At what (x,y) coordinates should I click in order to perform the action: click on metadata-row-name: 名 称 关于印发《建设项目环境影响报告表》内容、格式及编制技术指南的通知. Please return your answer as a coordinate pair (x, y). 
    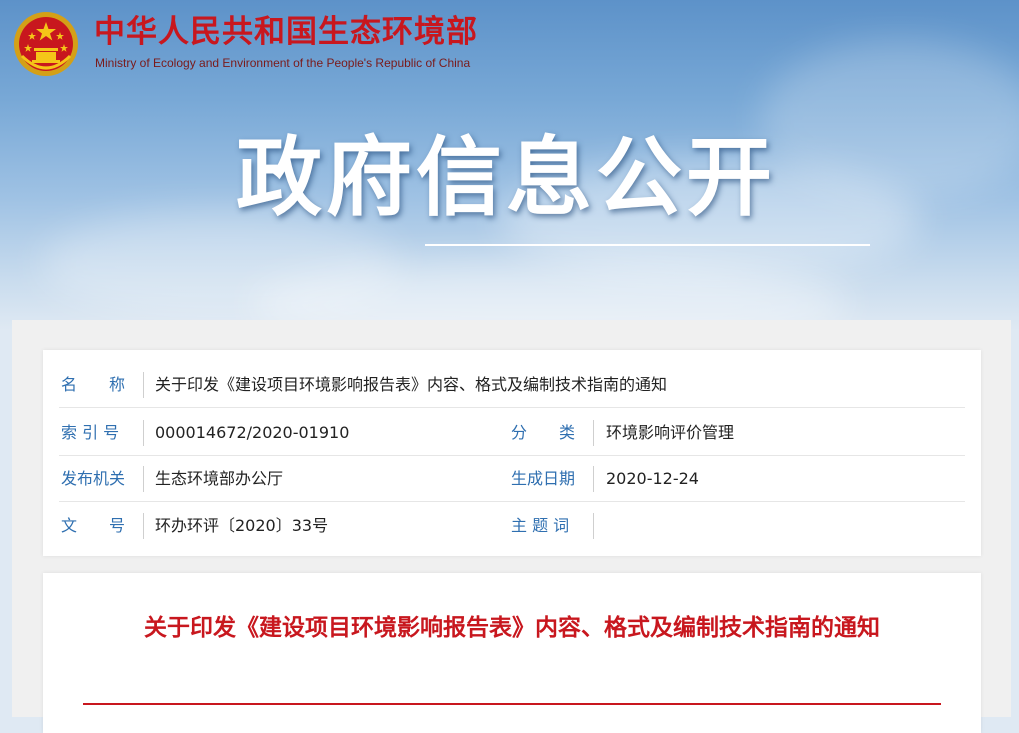
    Looking at the image, I should click on (512, 385).